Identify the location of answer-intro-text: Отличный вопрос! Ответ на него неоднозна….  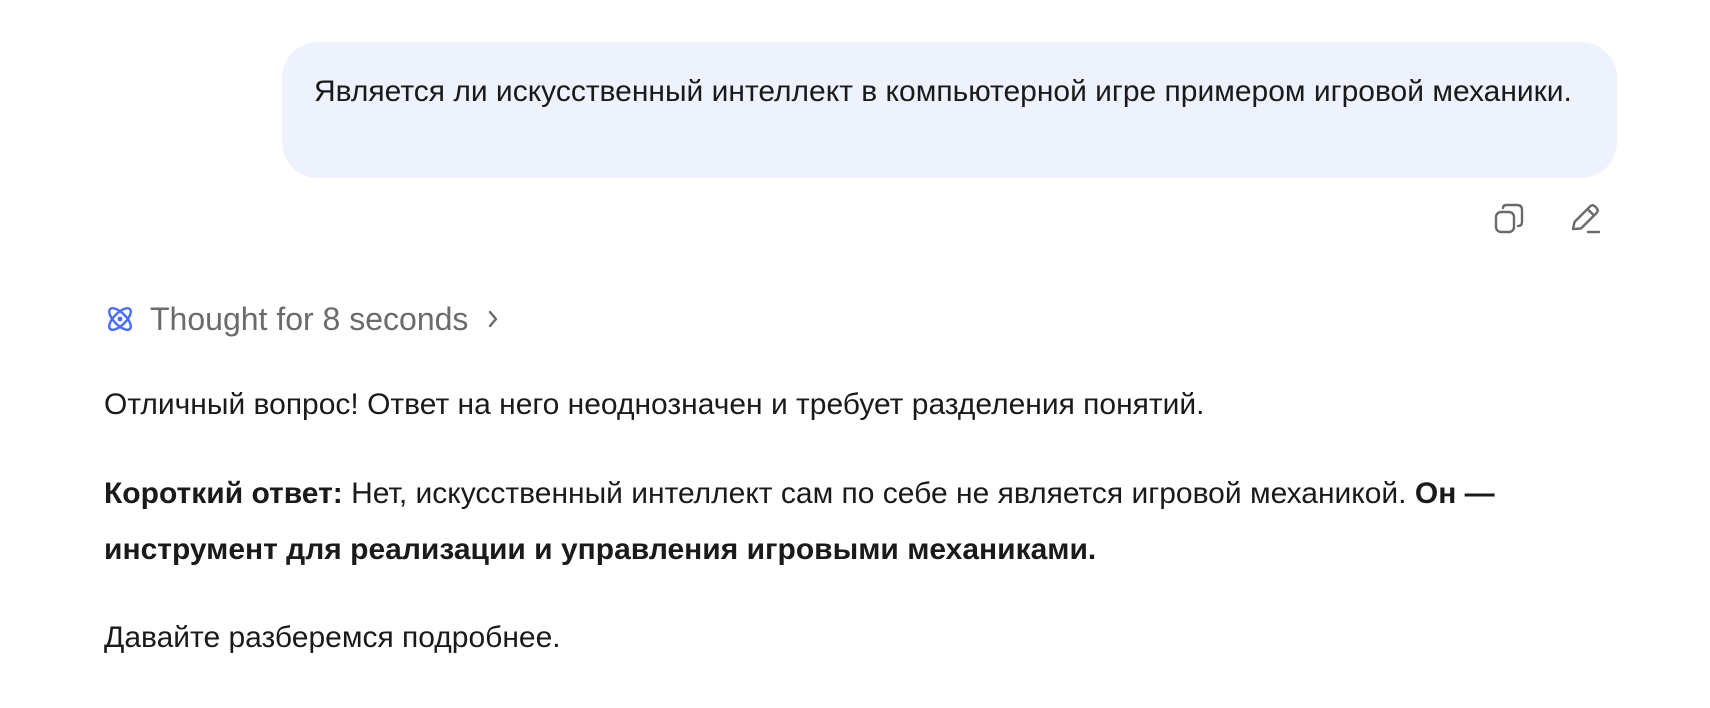
(654, 404).